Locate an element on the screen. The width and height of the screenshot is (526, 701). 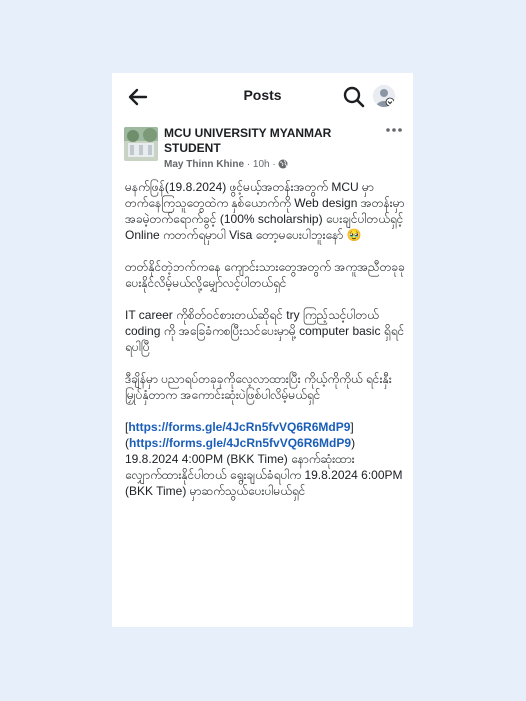
form-link-2: https://forms.gle/4JcRn5fvVQ6R6MdP9 is located at coordinates (240, 443).